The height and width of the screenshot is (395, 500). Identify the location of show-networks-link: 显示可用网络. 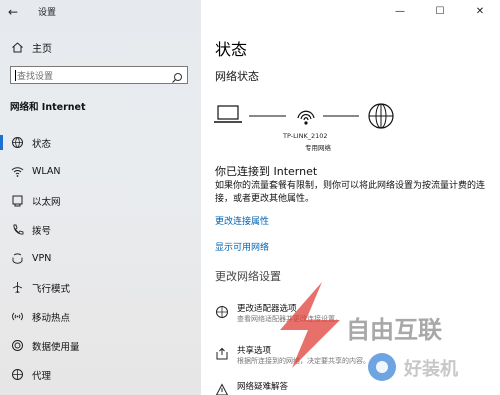
(242, 246).